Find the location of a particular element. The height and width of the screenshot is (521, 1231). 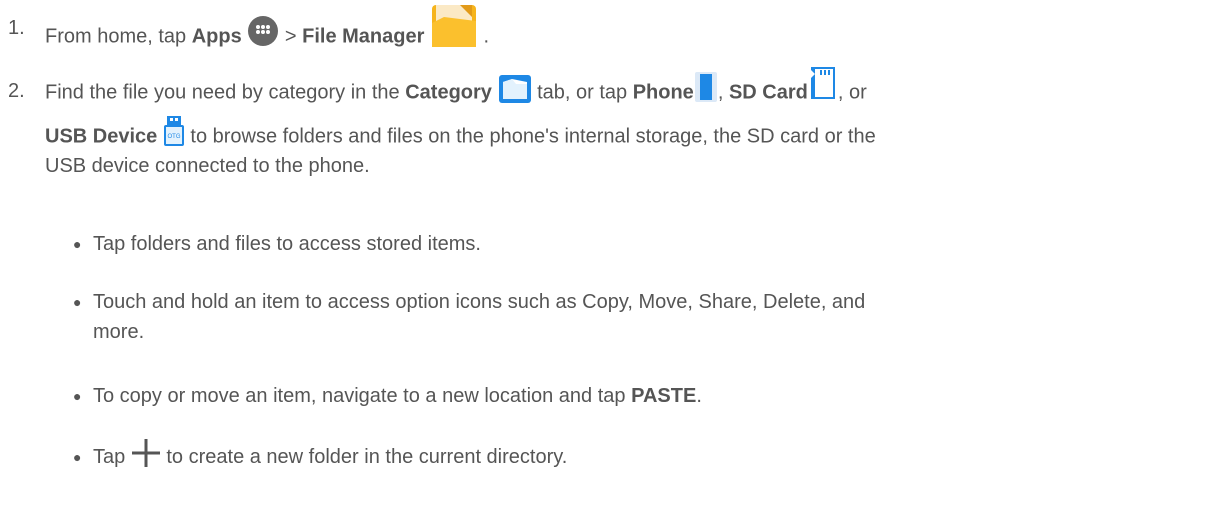

step-1-text: From home, tap Apps > File Manager . is located at coordinates (633, 33).